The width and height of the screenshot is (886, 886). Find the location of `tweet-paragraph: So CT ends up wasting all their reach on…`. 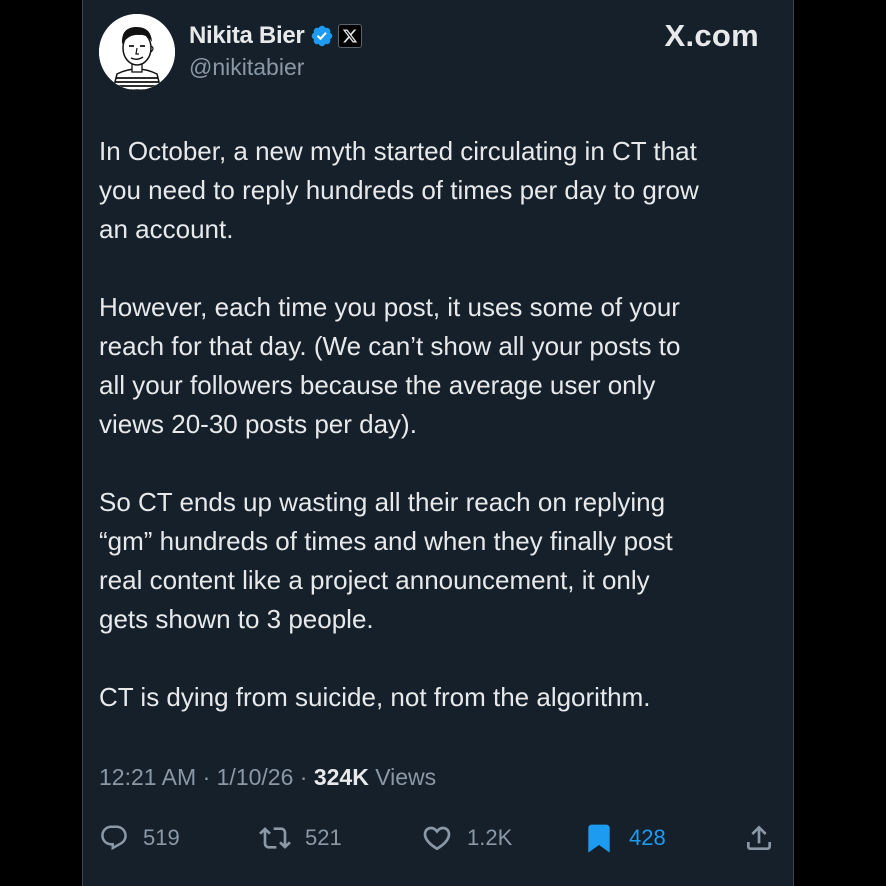

tweet-paragraph: So CT ends up wasting all their reach on… is located at coordinates (386, 560).